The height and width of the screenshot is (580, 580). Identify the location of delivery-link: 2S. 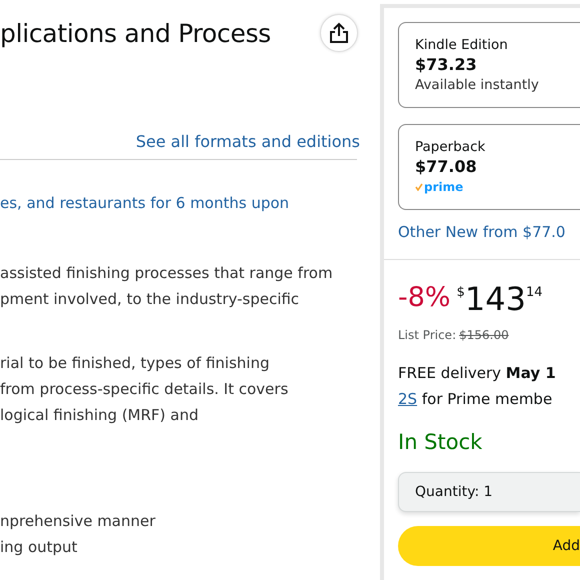
(408, 399).